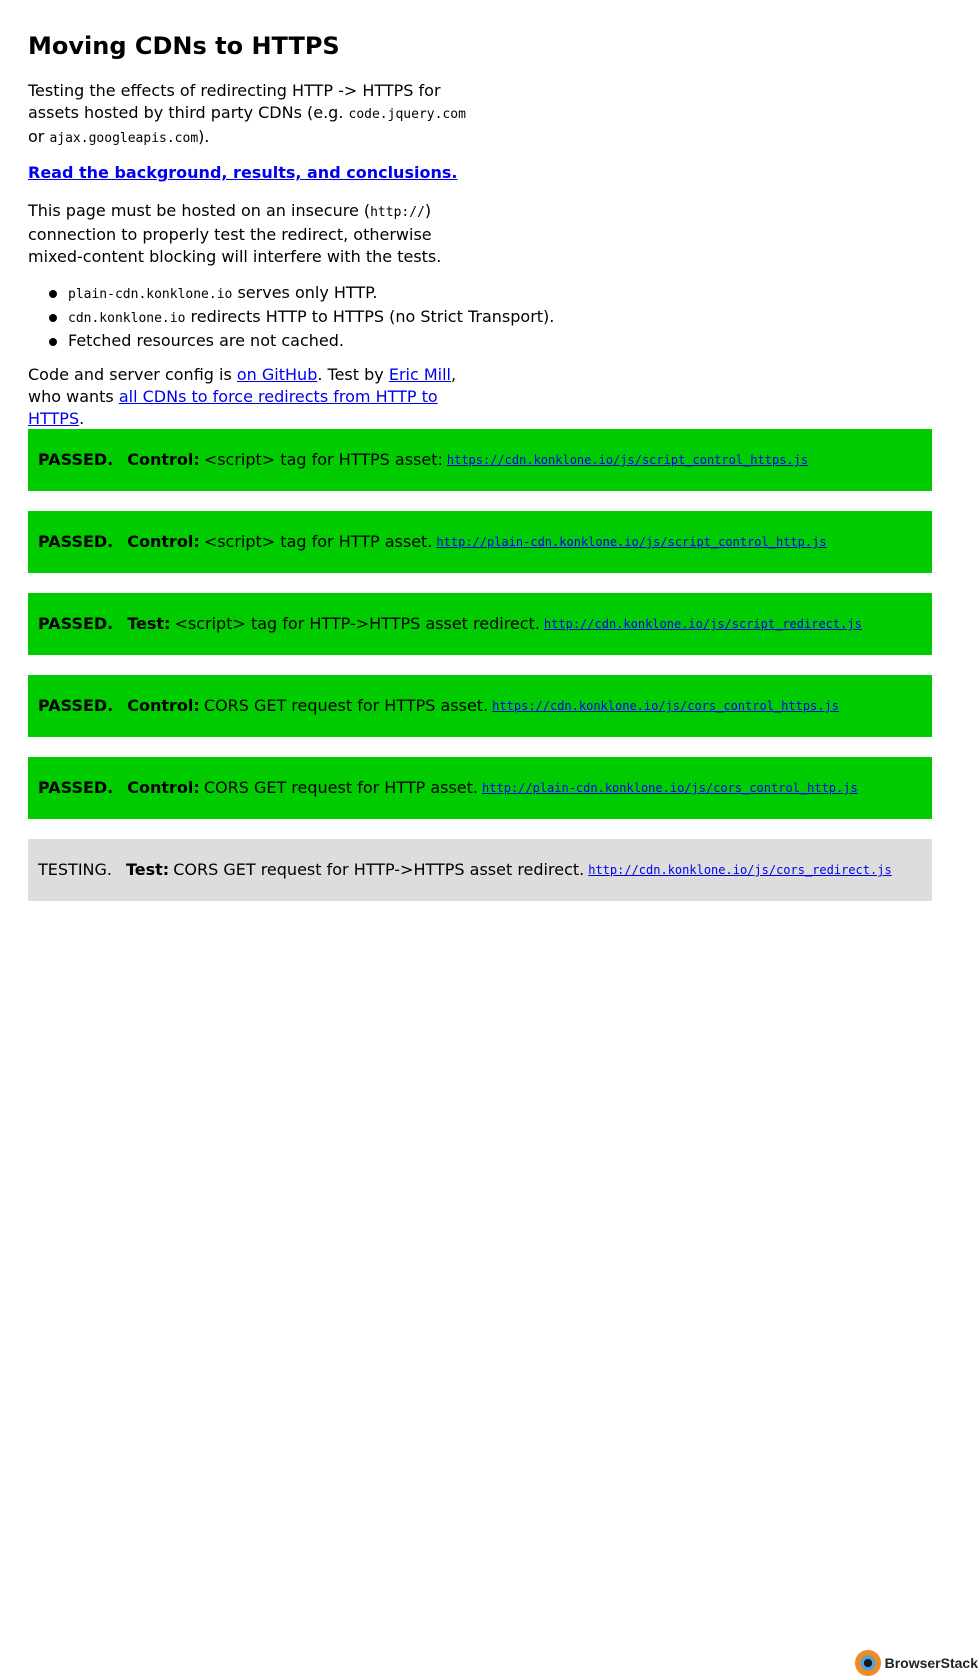 The width and height of the screenshot is (980, 1679). I want to click on cdn-hostname: cdn.konklone.io, so click(127, 318).